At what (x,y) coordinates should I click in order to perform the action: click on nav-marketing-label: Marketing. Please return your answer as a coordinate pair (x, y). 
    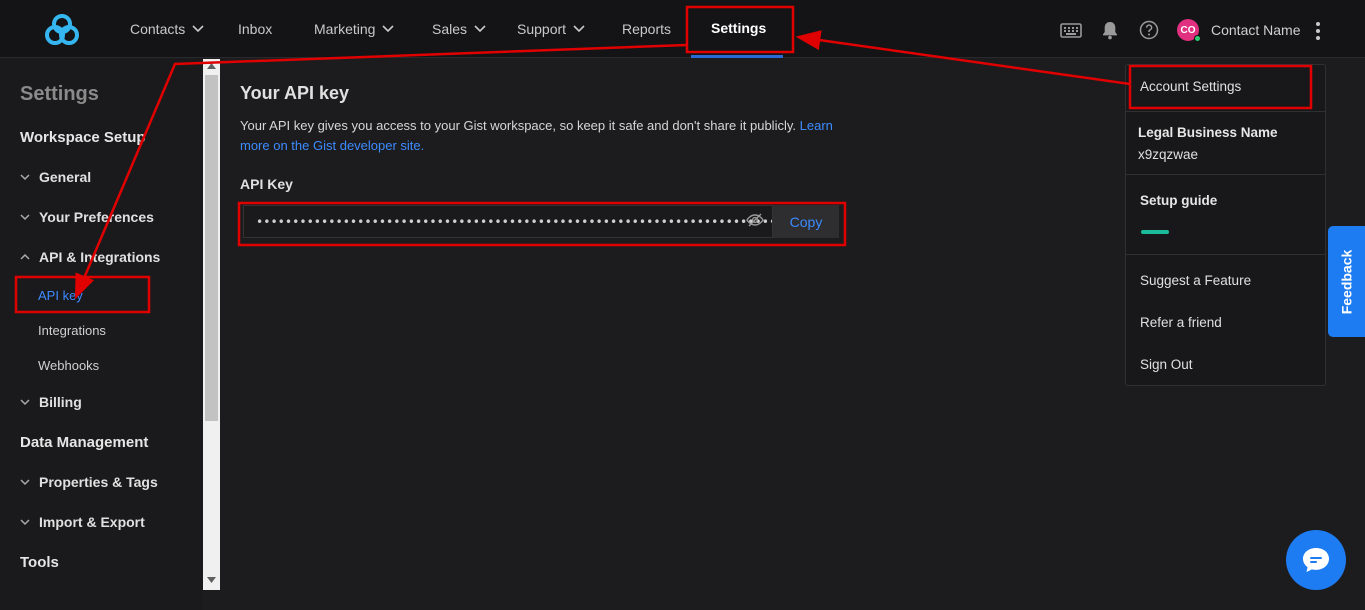
    Looking at the image, I should click on (345, 29).